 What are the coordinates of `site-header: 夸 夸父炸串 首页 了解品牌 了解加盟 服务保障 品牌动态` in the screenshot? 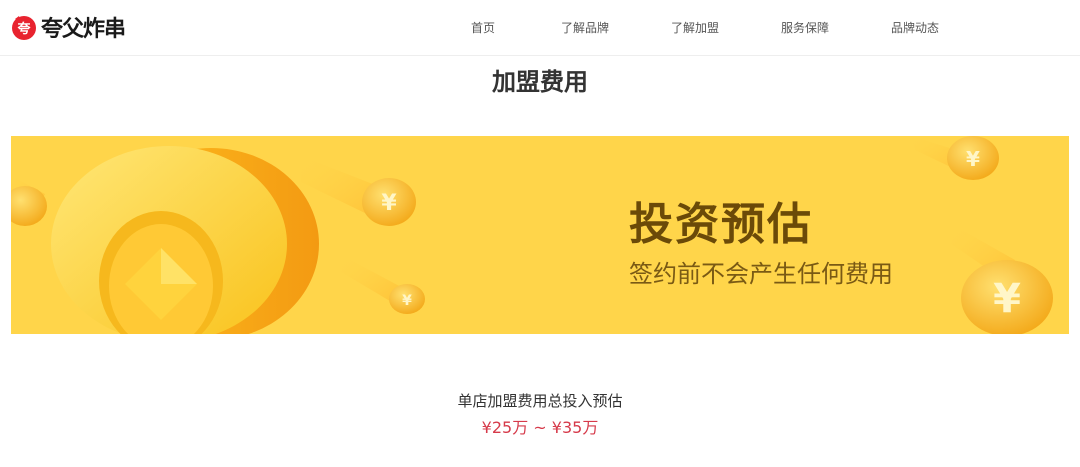 It's located at (540, 28).